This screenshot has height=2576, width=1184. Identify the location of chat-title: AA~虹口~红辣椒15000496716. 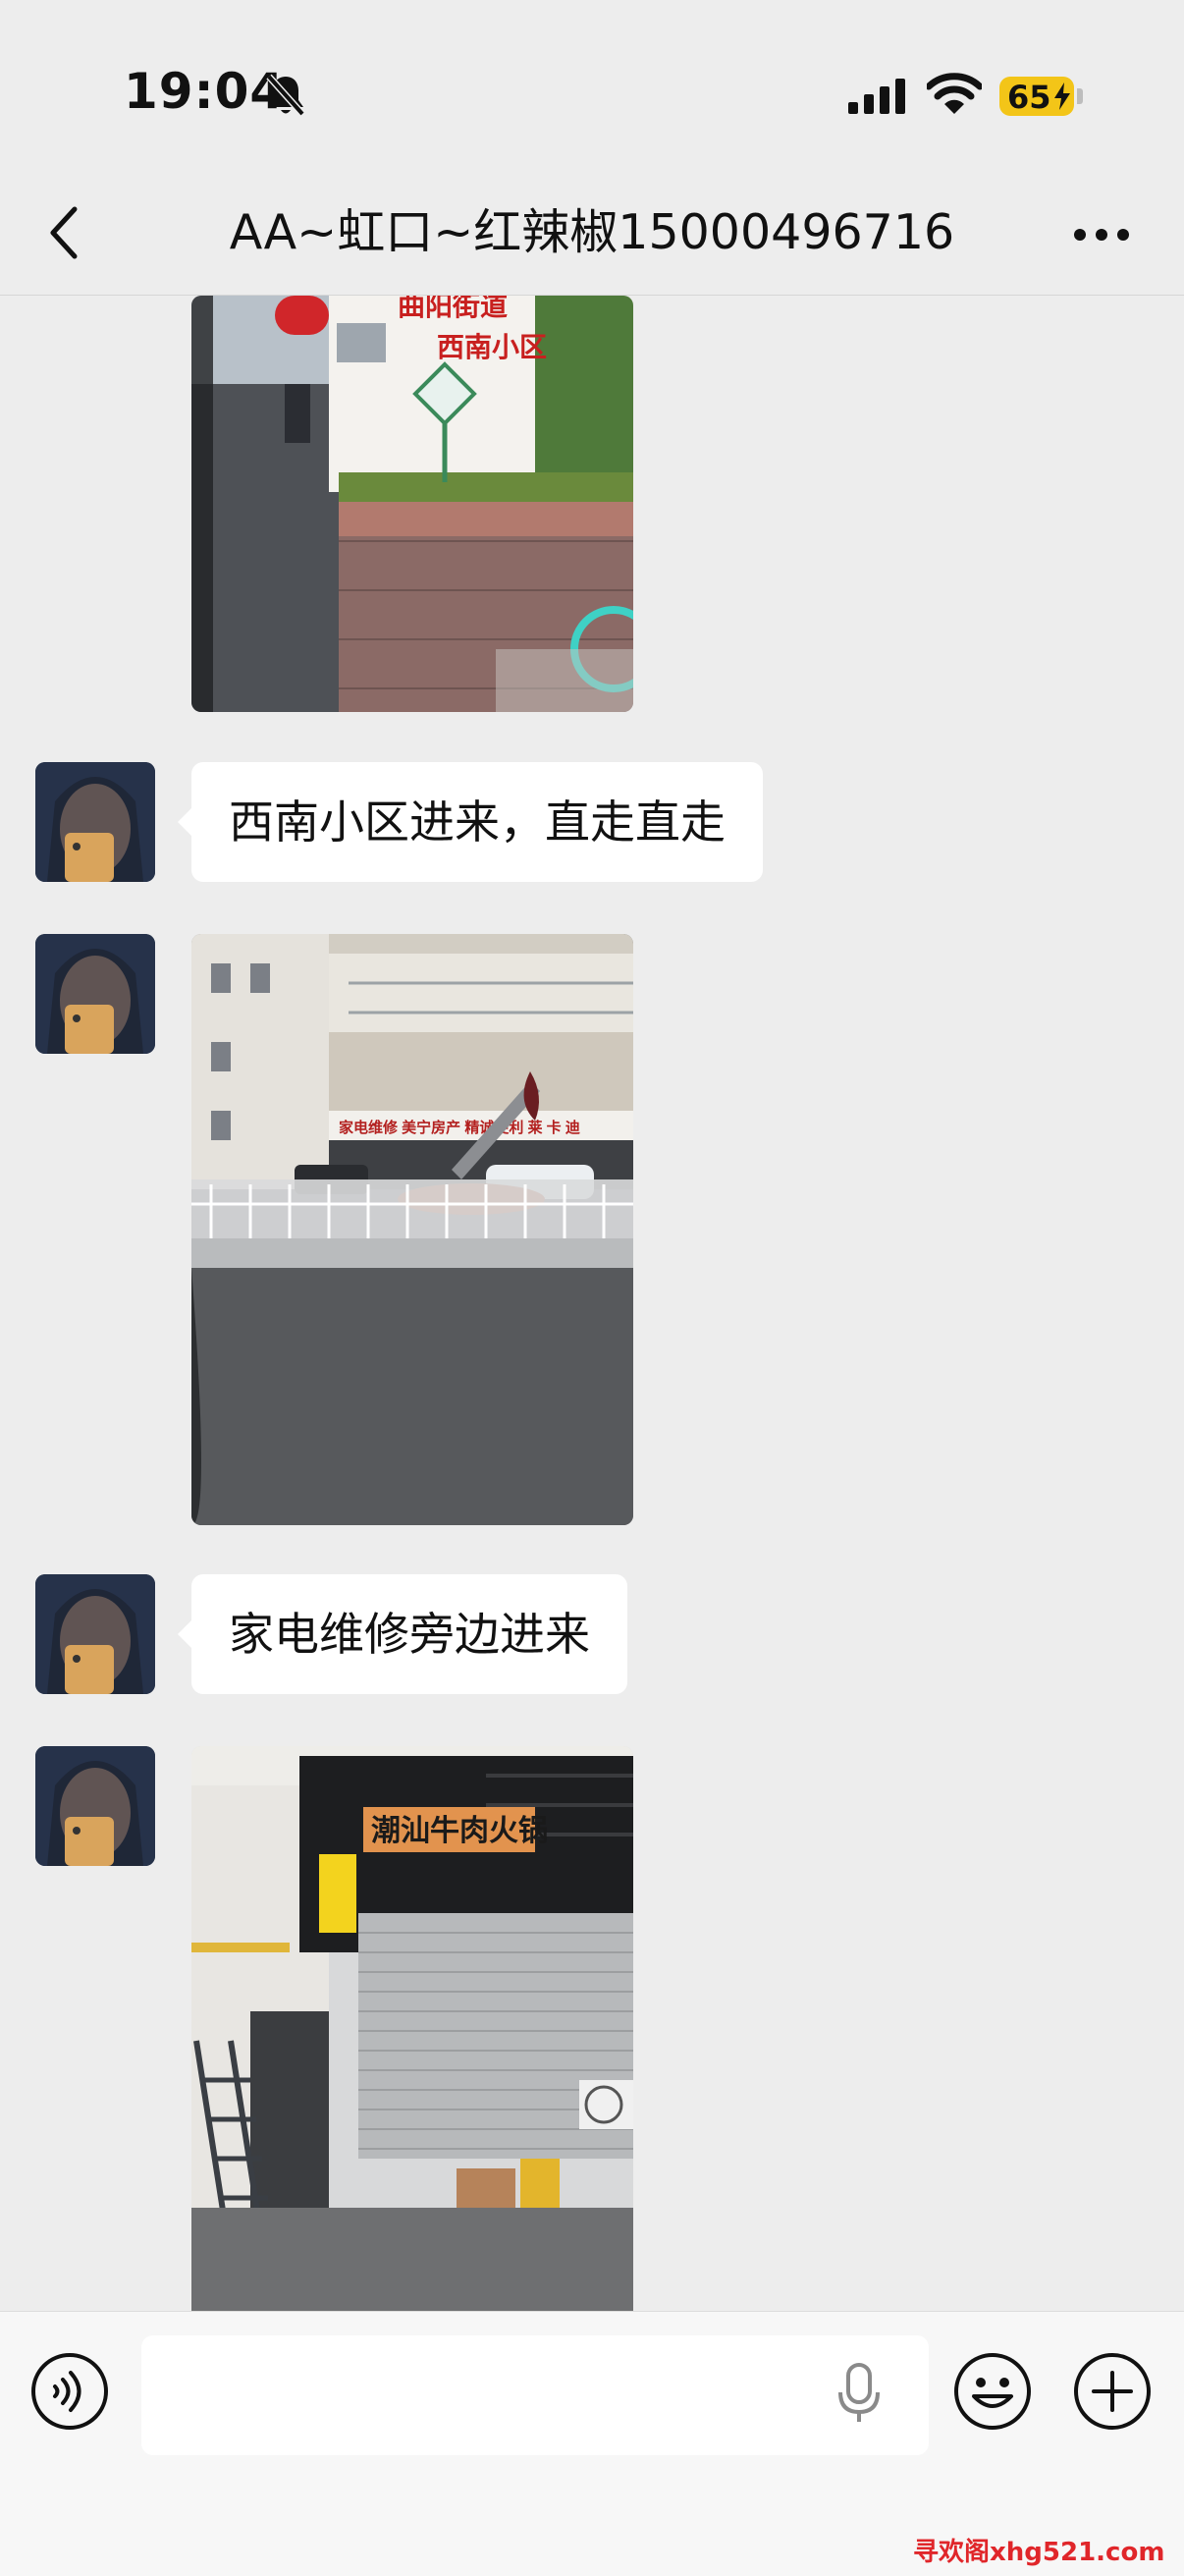
(592, 232).